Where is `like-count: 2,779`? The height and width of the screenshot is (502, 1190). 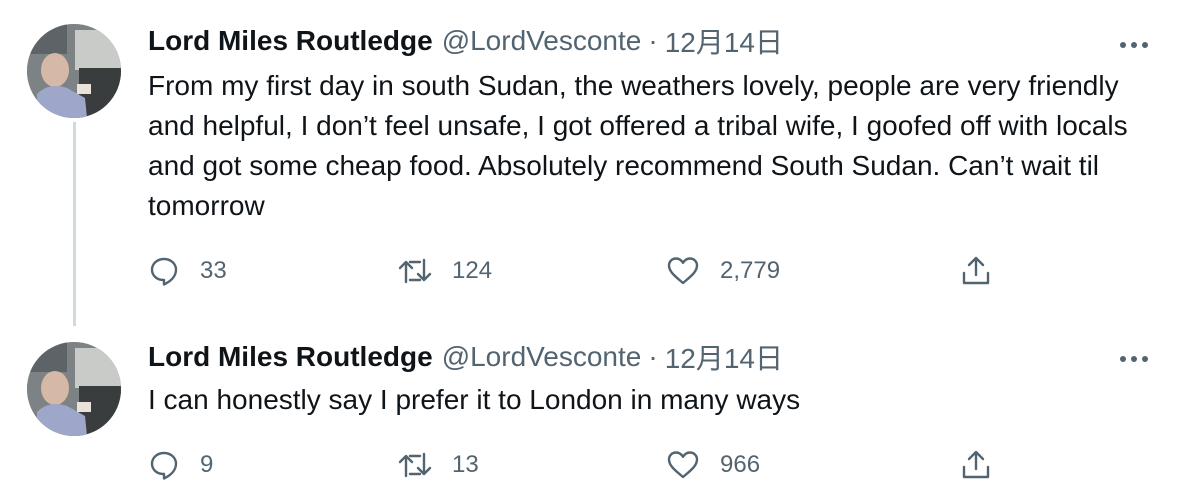 like-count: 2,779 is located at coordinates (750, 270).